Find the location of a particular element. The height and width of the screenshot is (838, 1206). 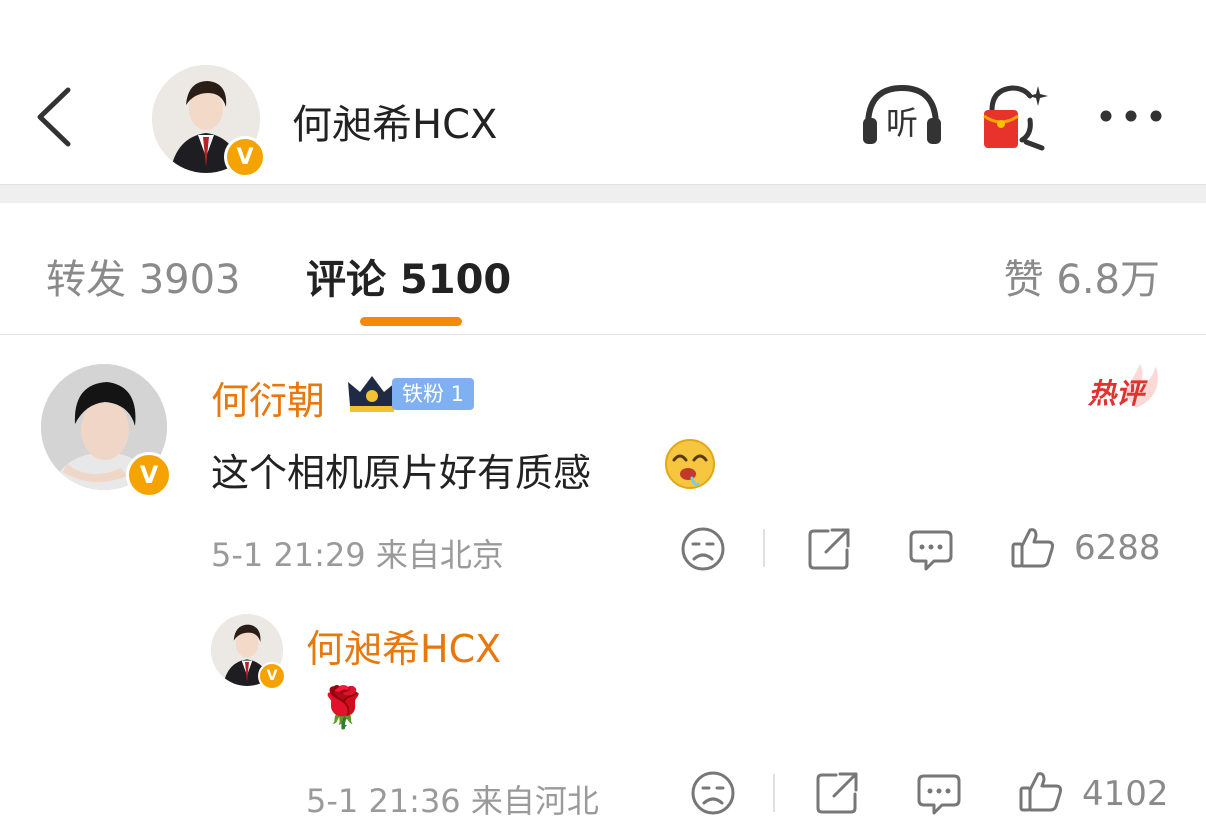

page-title: 何昶希HCX is located at coordinates (395, 125).